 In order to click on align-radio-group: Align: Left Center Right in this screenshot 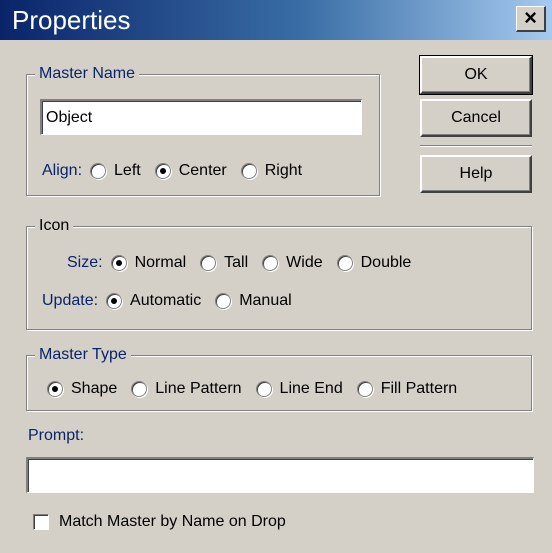, I will do `click(172, 171)`.